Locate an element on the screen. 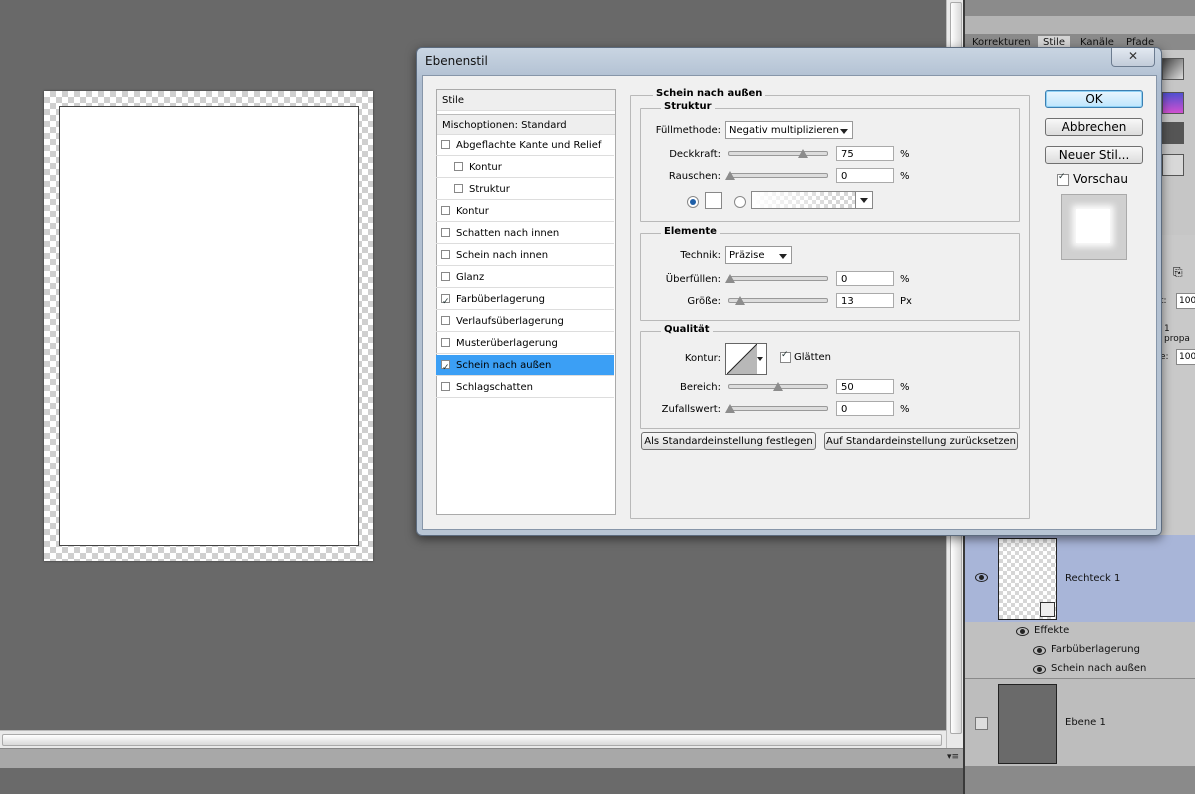 The height and width of the screenshot is (794, 1195). style-preview is located at coordinates (1094, 227).